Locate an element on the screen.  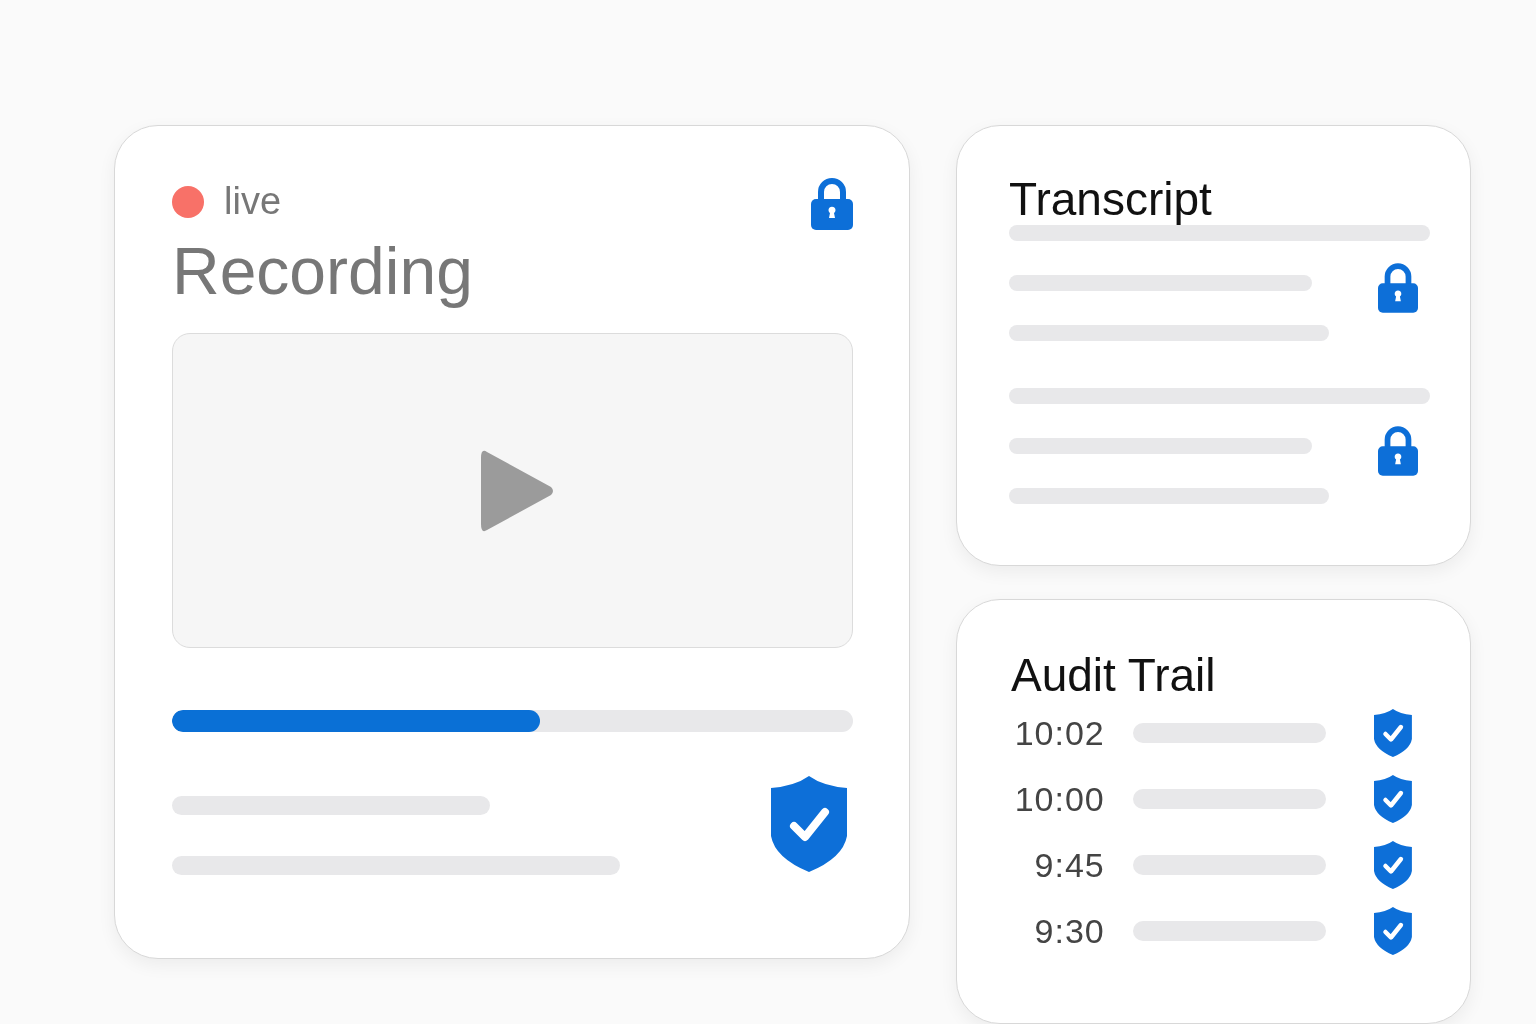
entry-time: 10:00 is located at coordinates (1059, 799).